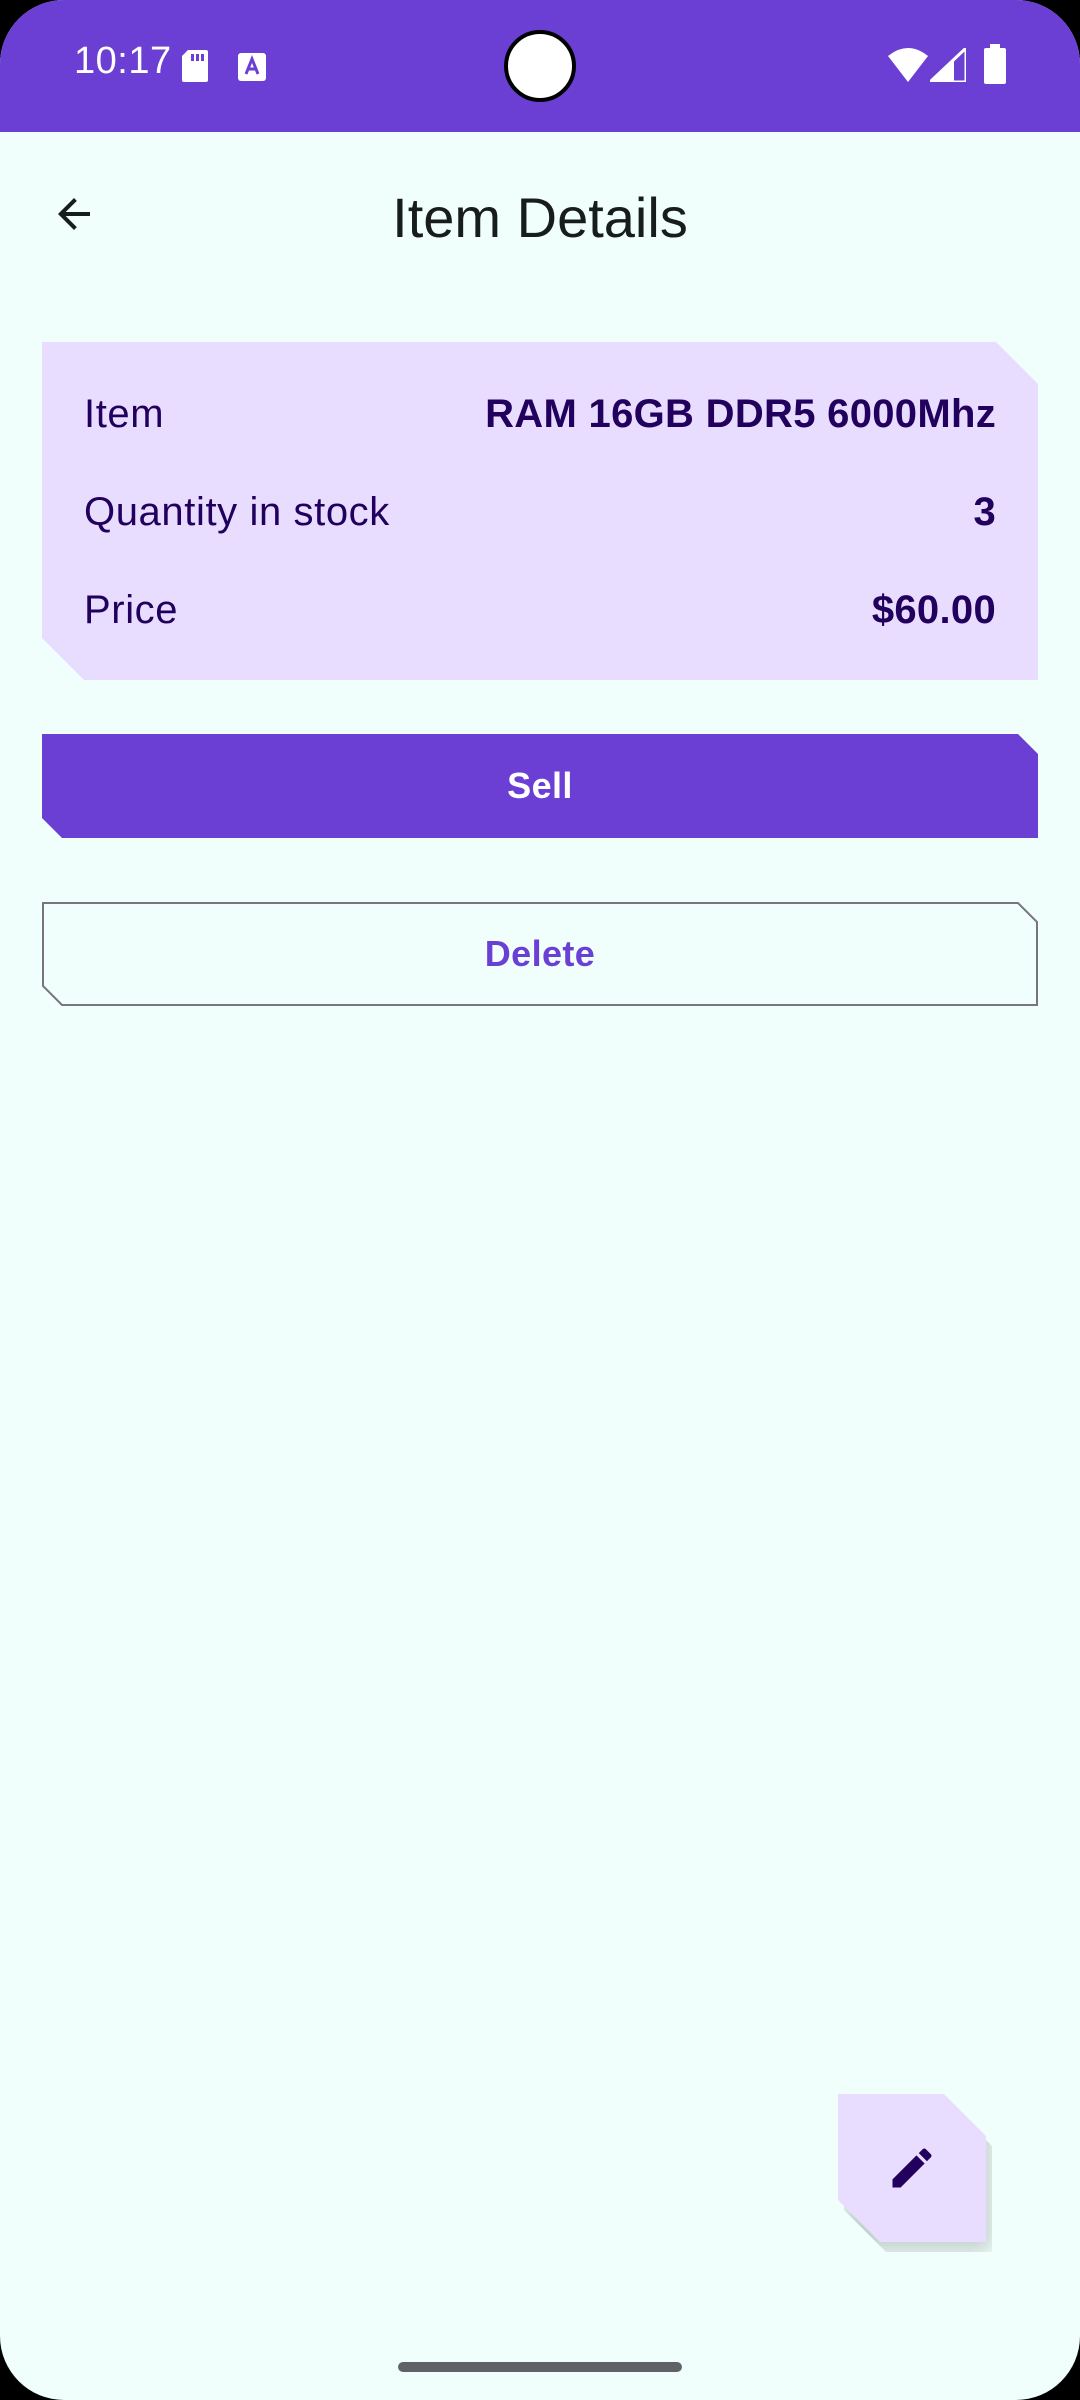 The height and width of the screenshot is (2400, 1080). I want to click on sell-button-label: Sell, so click(540, 785).